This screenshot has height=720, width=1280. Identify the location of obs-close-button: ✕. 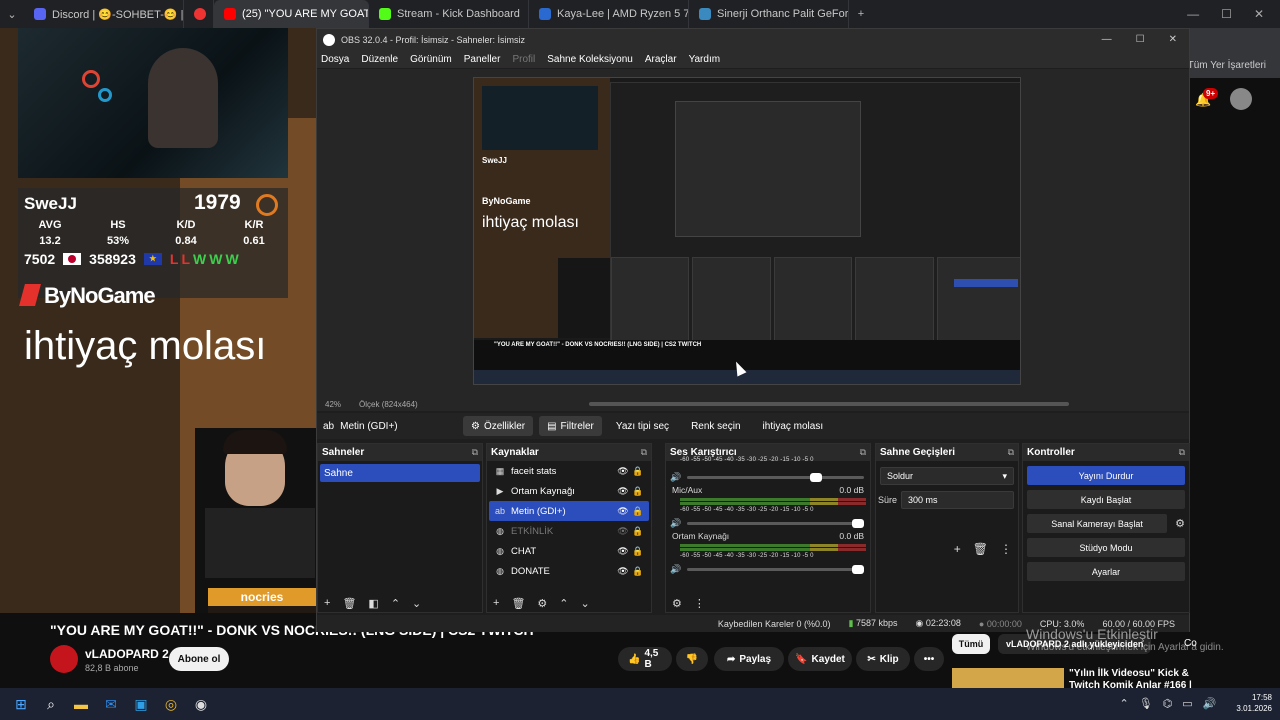
(1173, 39).